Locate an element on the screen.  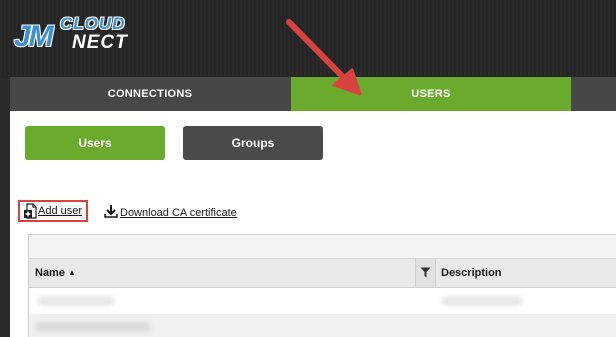
download-ca-link: Download CA certificate is located at coordinates (170, 211).